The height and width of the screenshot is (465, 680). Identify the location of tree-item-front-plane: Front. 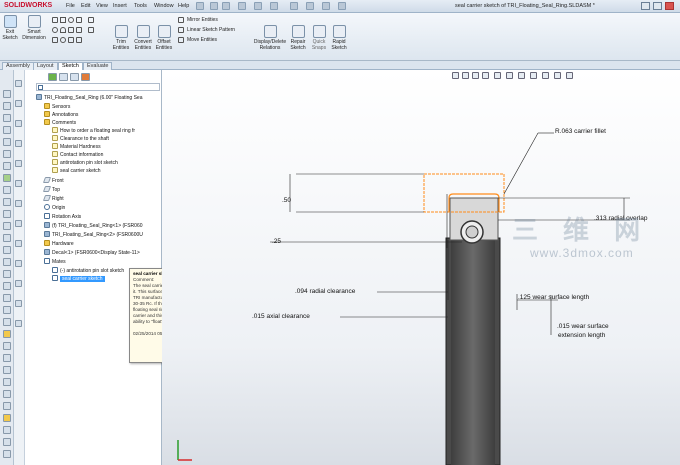
(53, 181).